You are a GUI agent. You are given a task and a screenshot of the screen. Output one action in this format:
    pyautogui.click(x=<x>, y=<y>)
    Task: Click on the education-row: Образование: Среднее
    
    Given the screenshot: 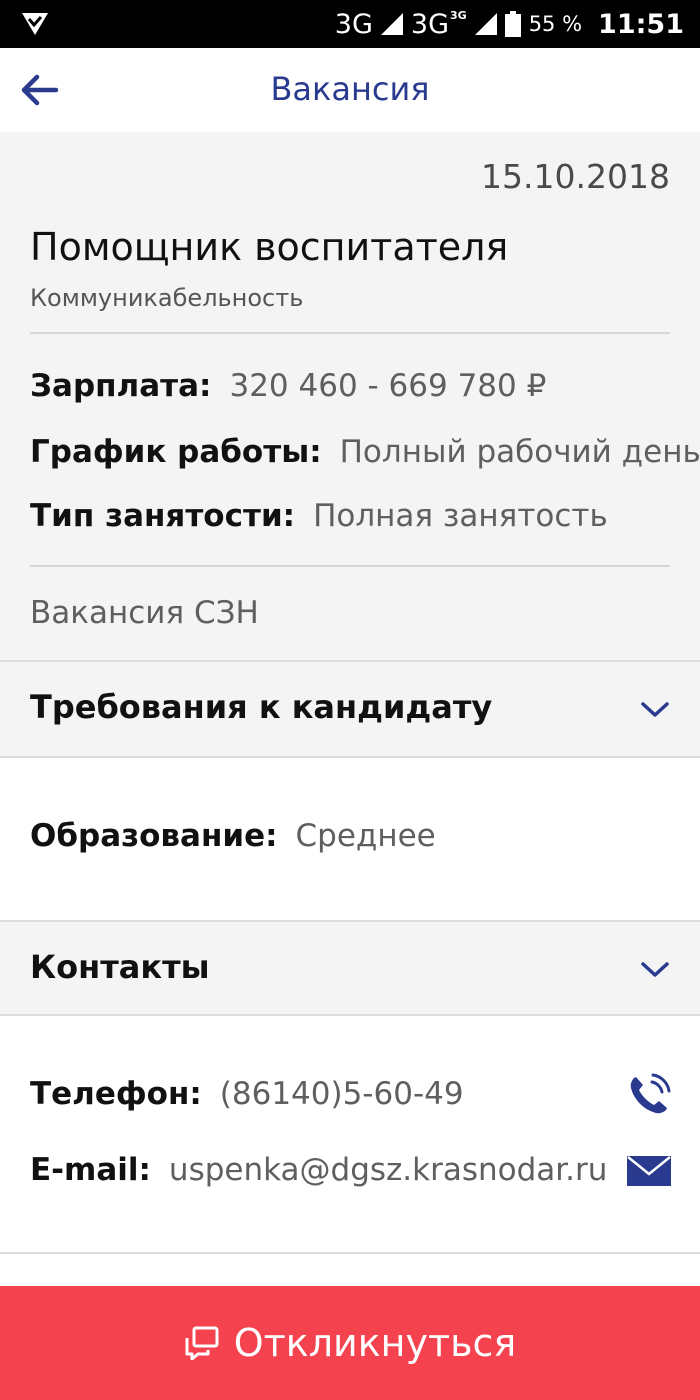 What is the action you would take?
    pyautogui.click(x=233, y=836)
    